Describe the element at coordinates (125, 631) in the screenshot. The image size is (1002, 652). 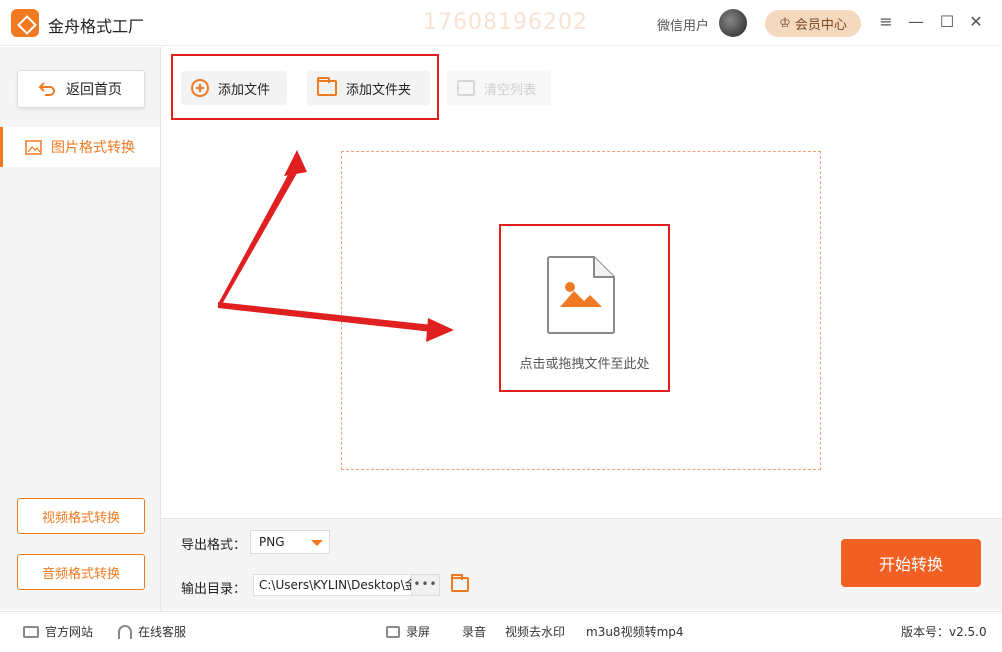
I see `headset-icon` at that location.